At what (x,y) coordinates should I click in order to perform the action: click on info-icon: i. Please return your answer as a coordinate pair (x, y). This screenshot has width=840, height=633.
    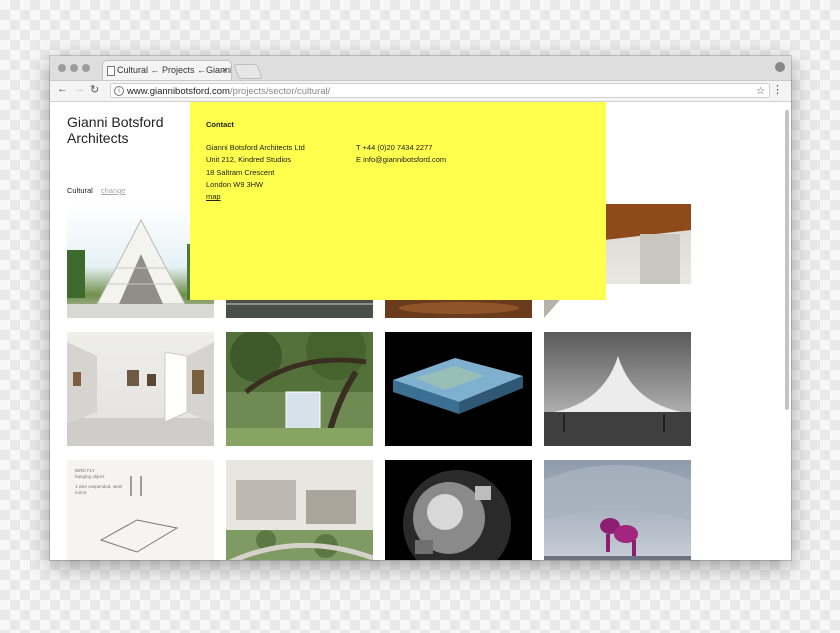
    Looking at the image, I should click on (119, 91).